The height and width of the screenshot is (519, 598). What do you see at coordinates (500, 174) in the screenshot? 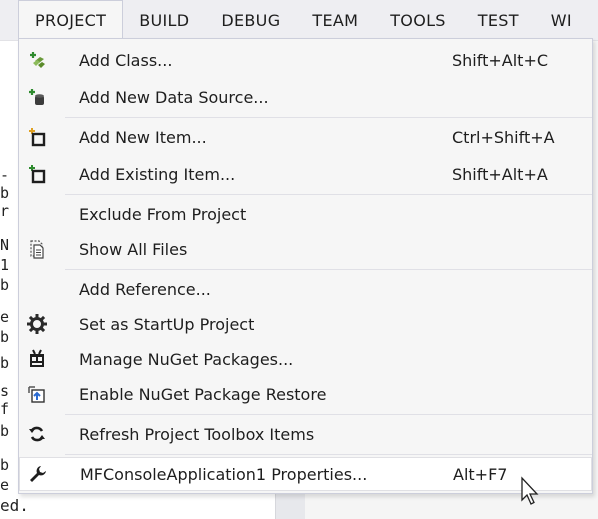
I see `menu-item-shortcut: Shift+Alt+A` at bounding box center [500, 174].